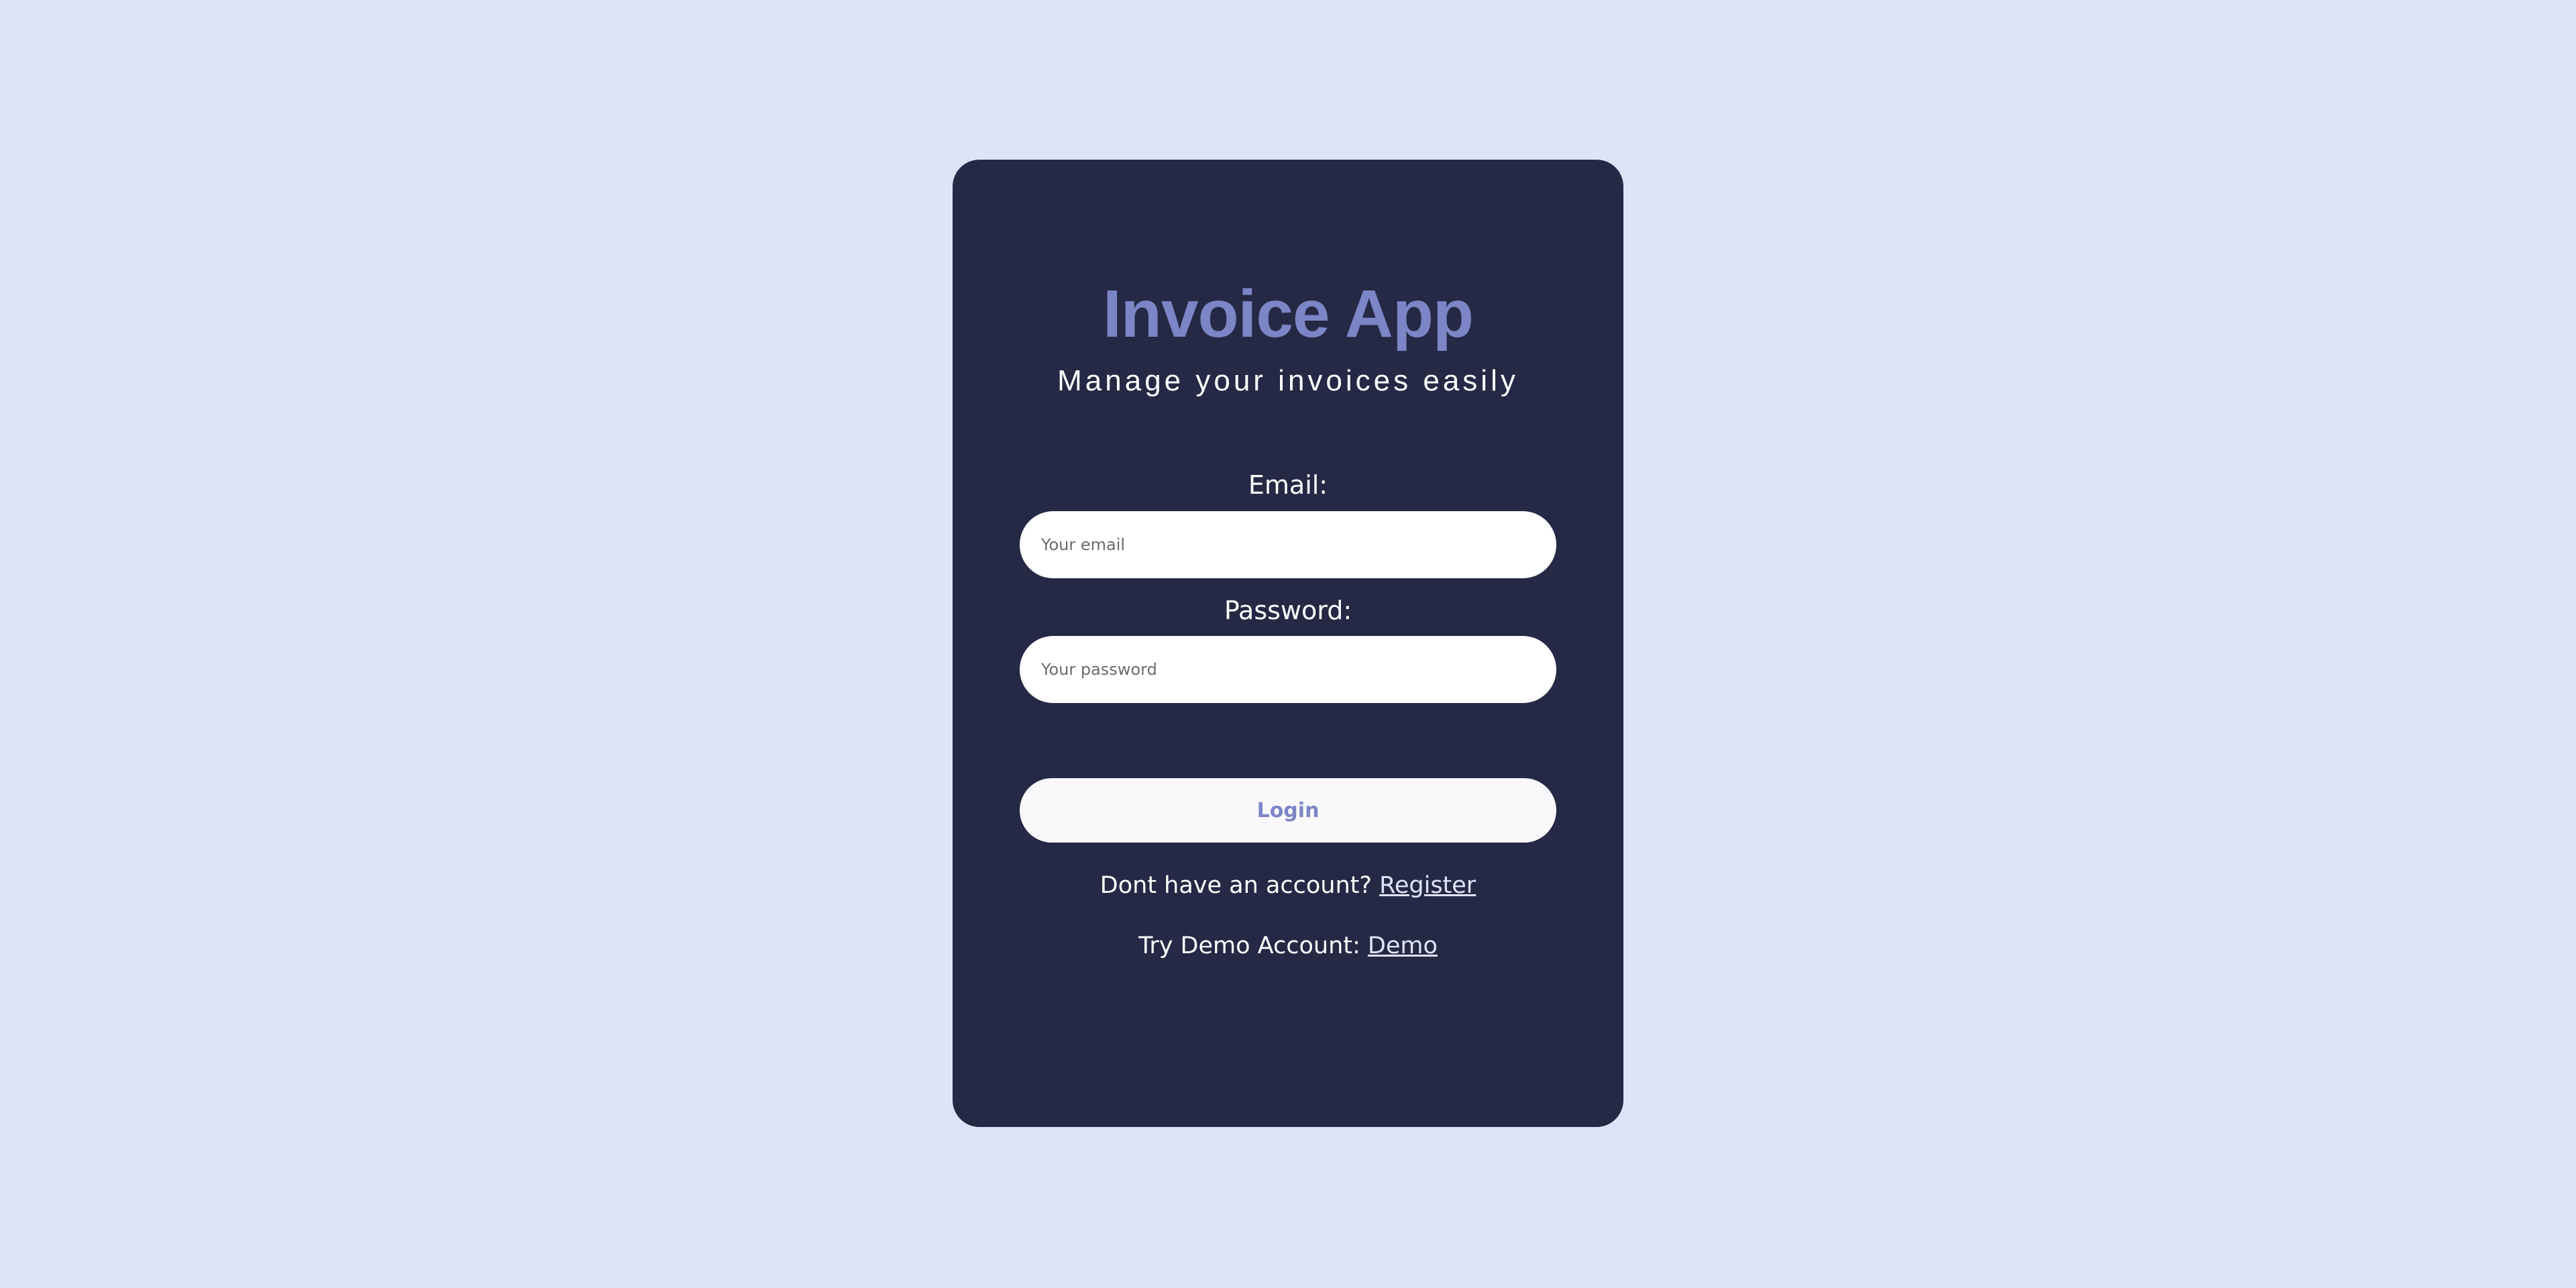 This screenshot has width=2576, height=1288. What do you see at coordinates (1288, 544) in the screenshot?
I see `email-input` at bounding box center [1288, 544].